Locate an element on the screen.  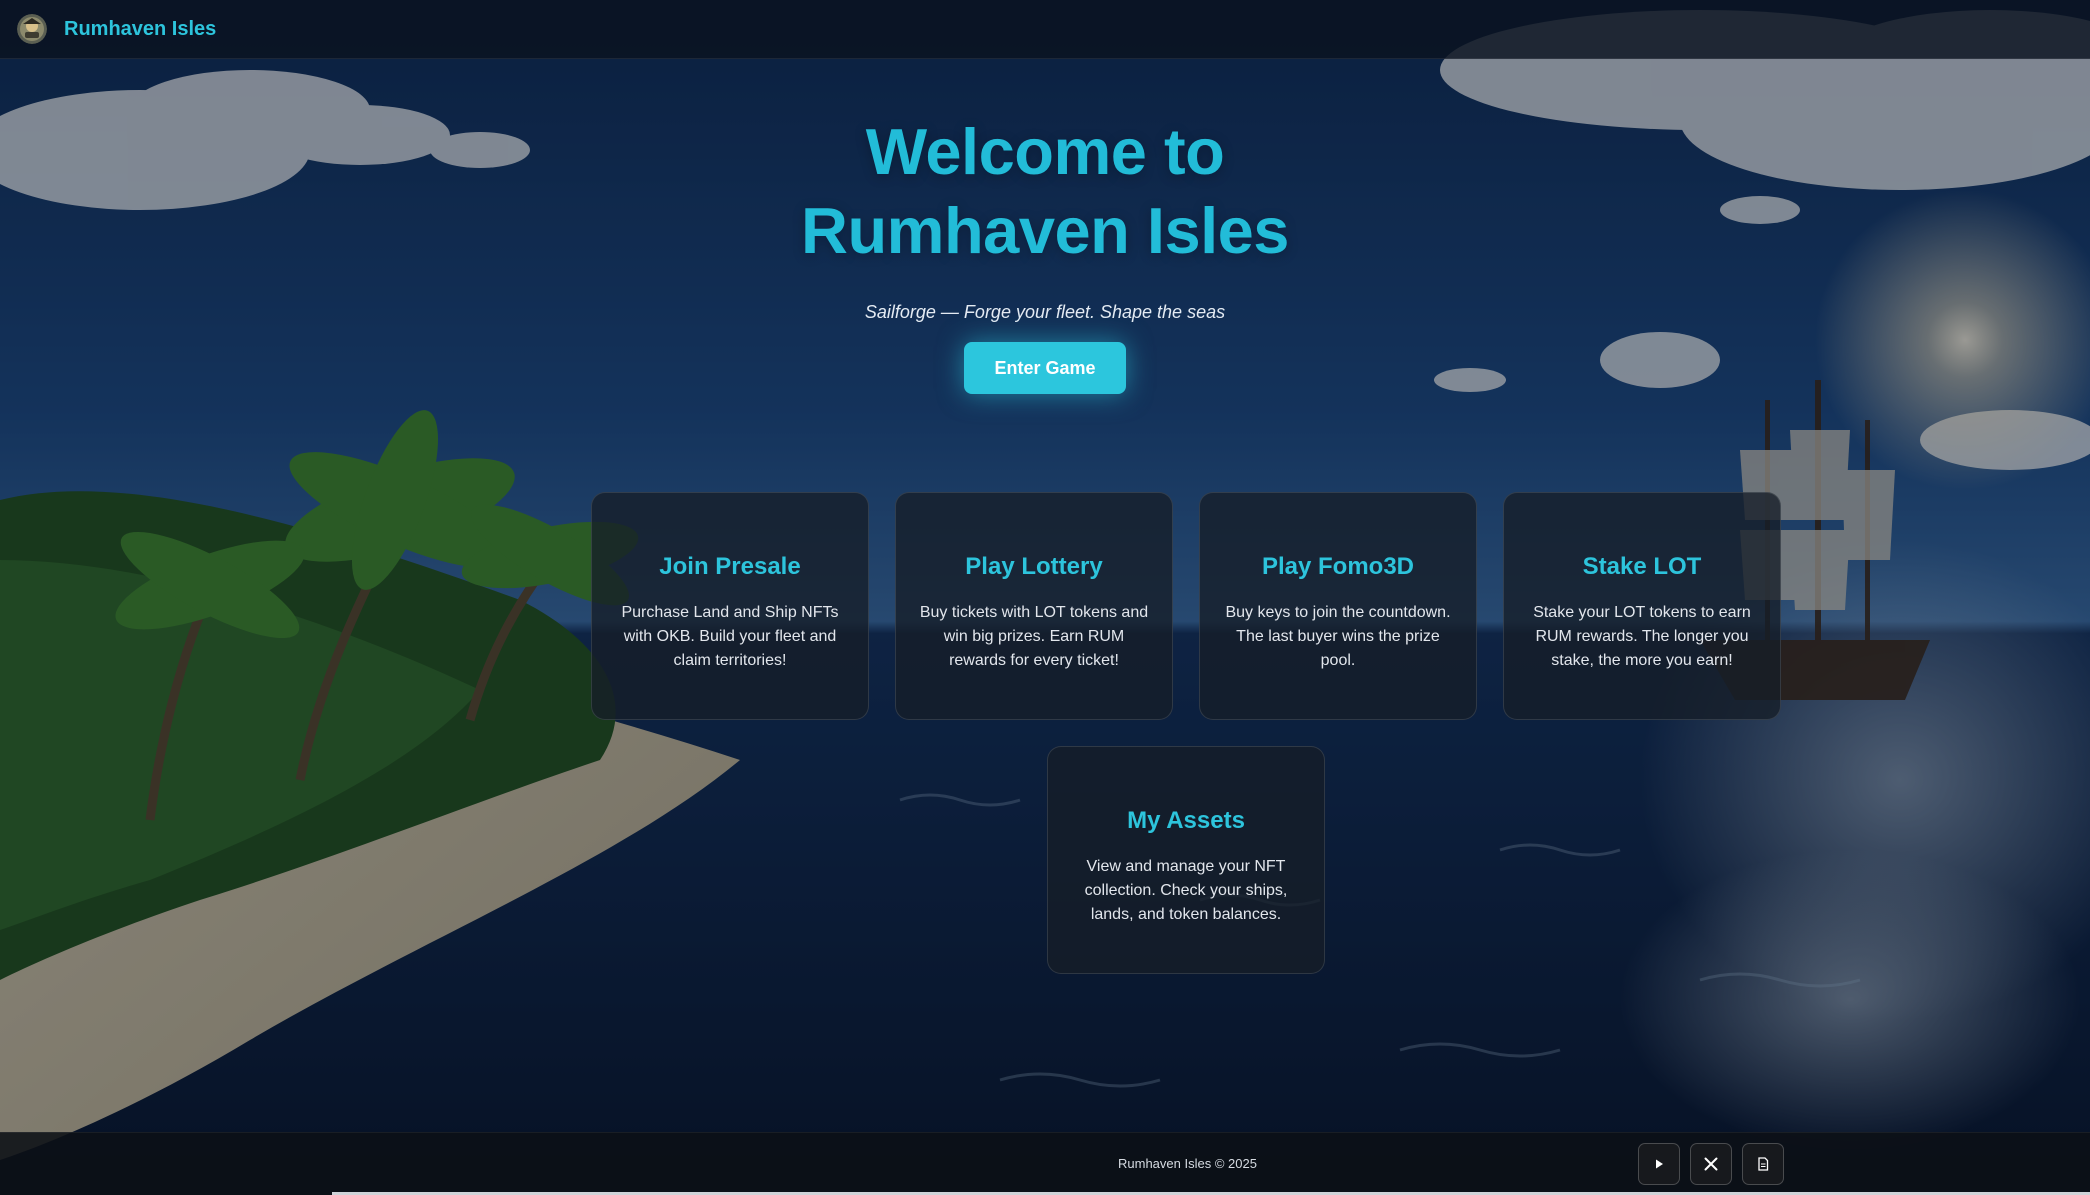
x-logo-icon is located at coordinates (1711, 1164).